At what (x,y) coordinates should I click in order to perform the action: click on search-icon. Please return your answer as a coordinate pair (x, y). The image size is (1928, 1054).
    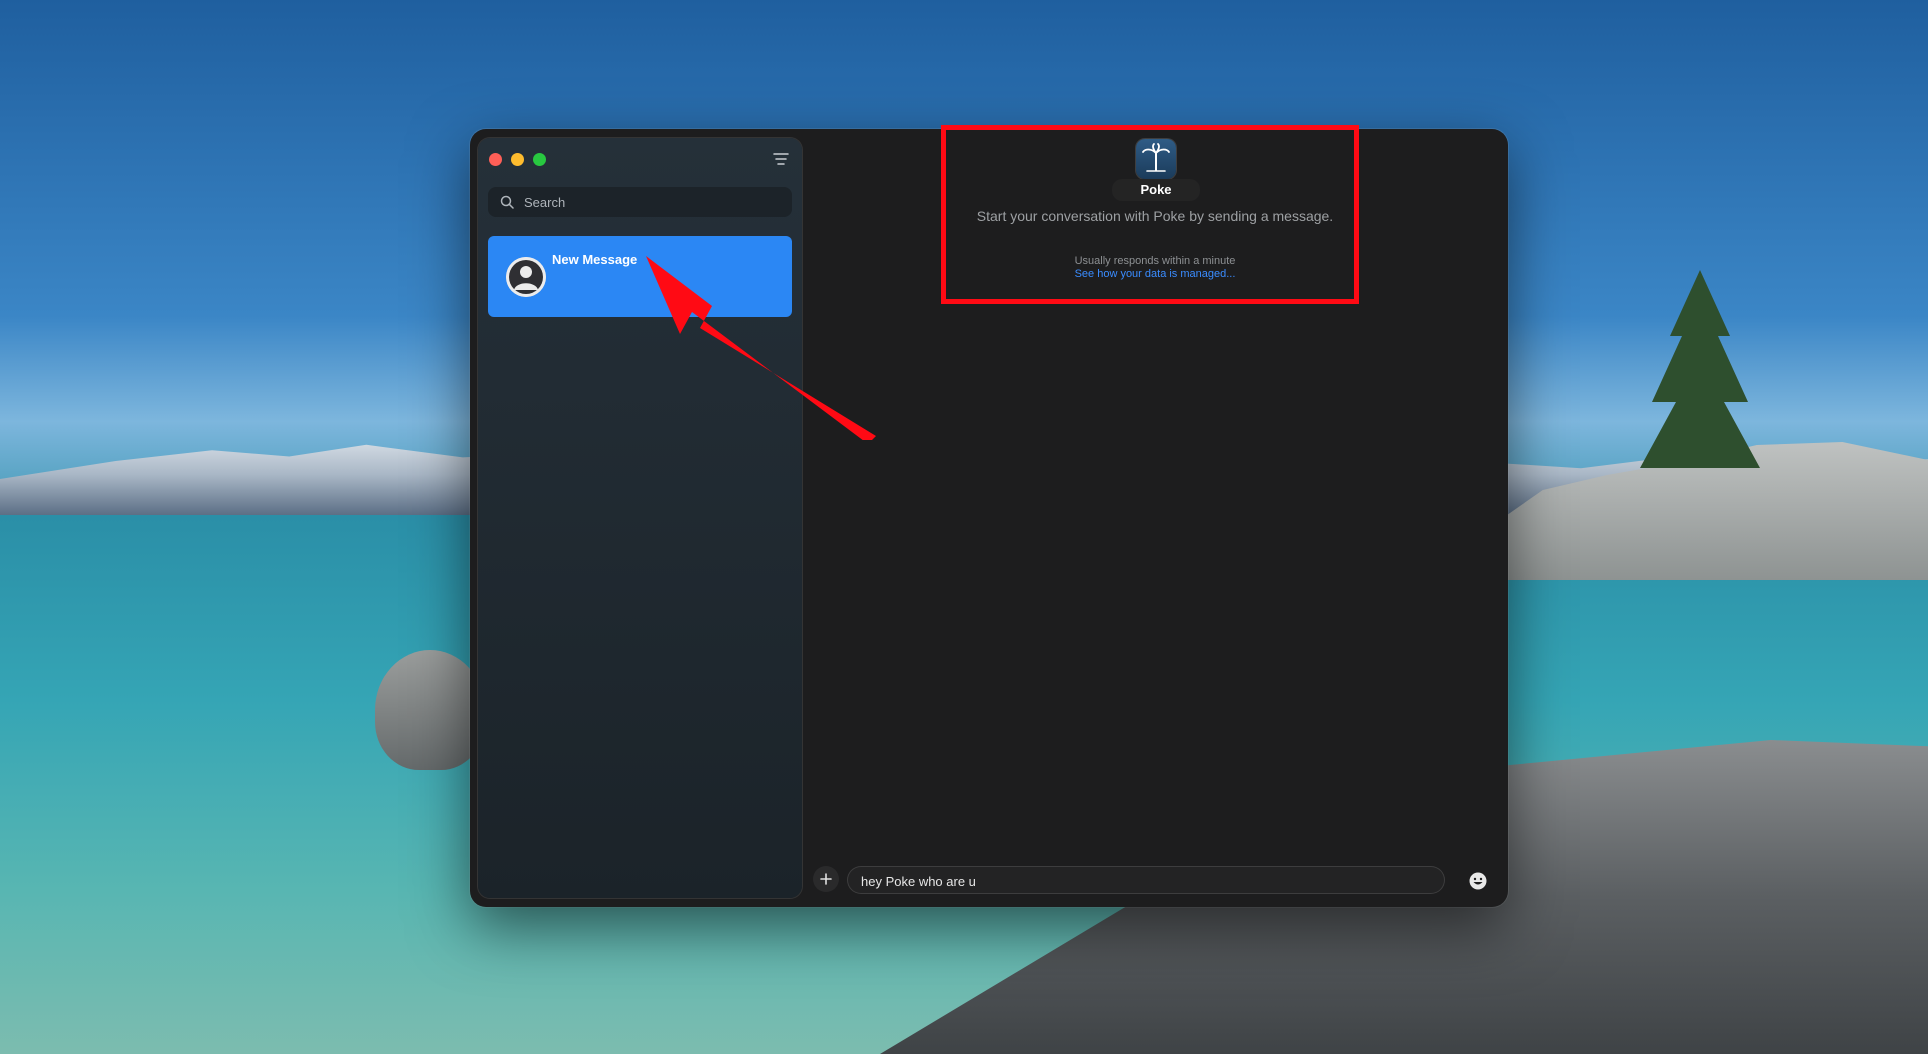
    Looking at the image, I should click on (507, 202).